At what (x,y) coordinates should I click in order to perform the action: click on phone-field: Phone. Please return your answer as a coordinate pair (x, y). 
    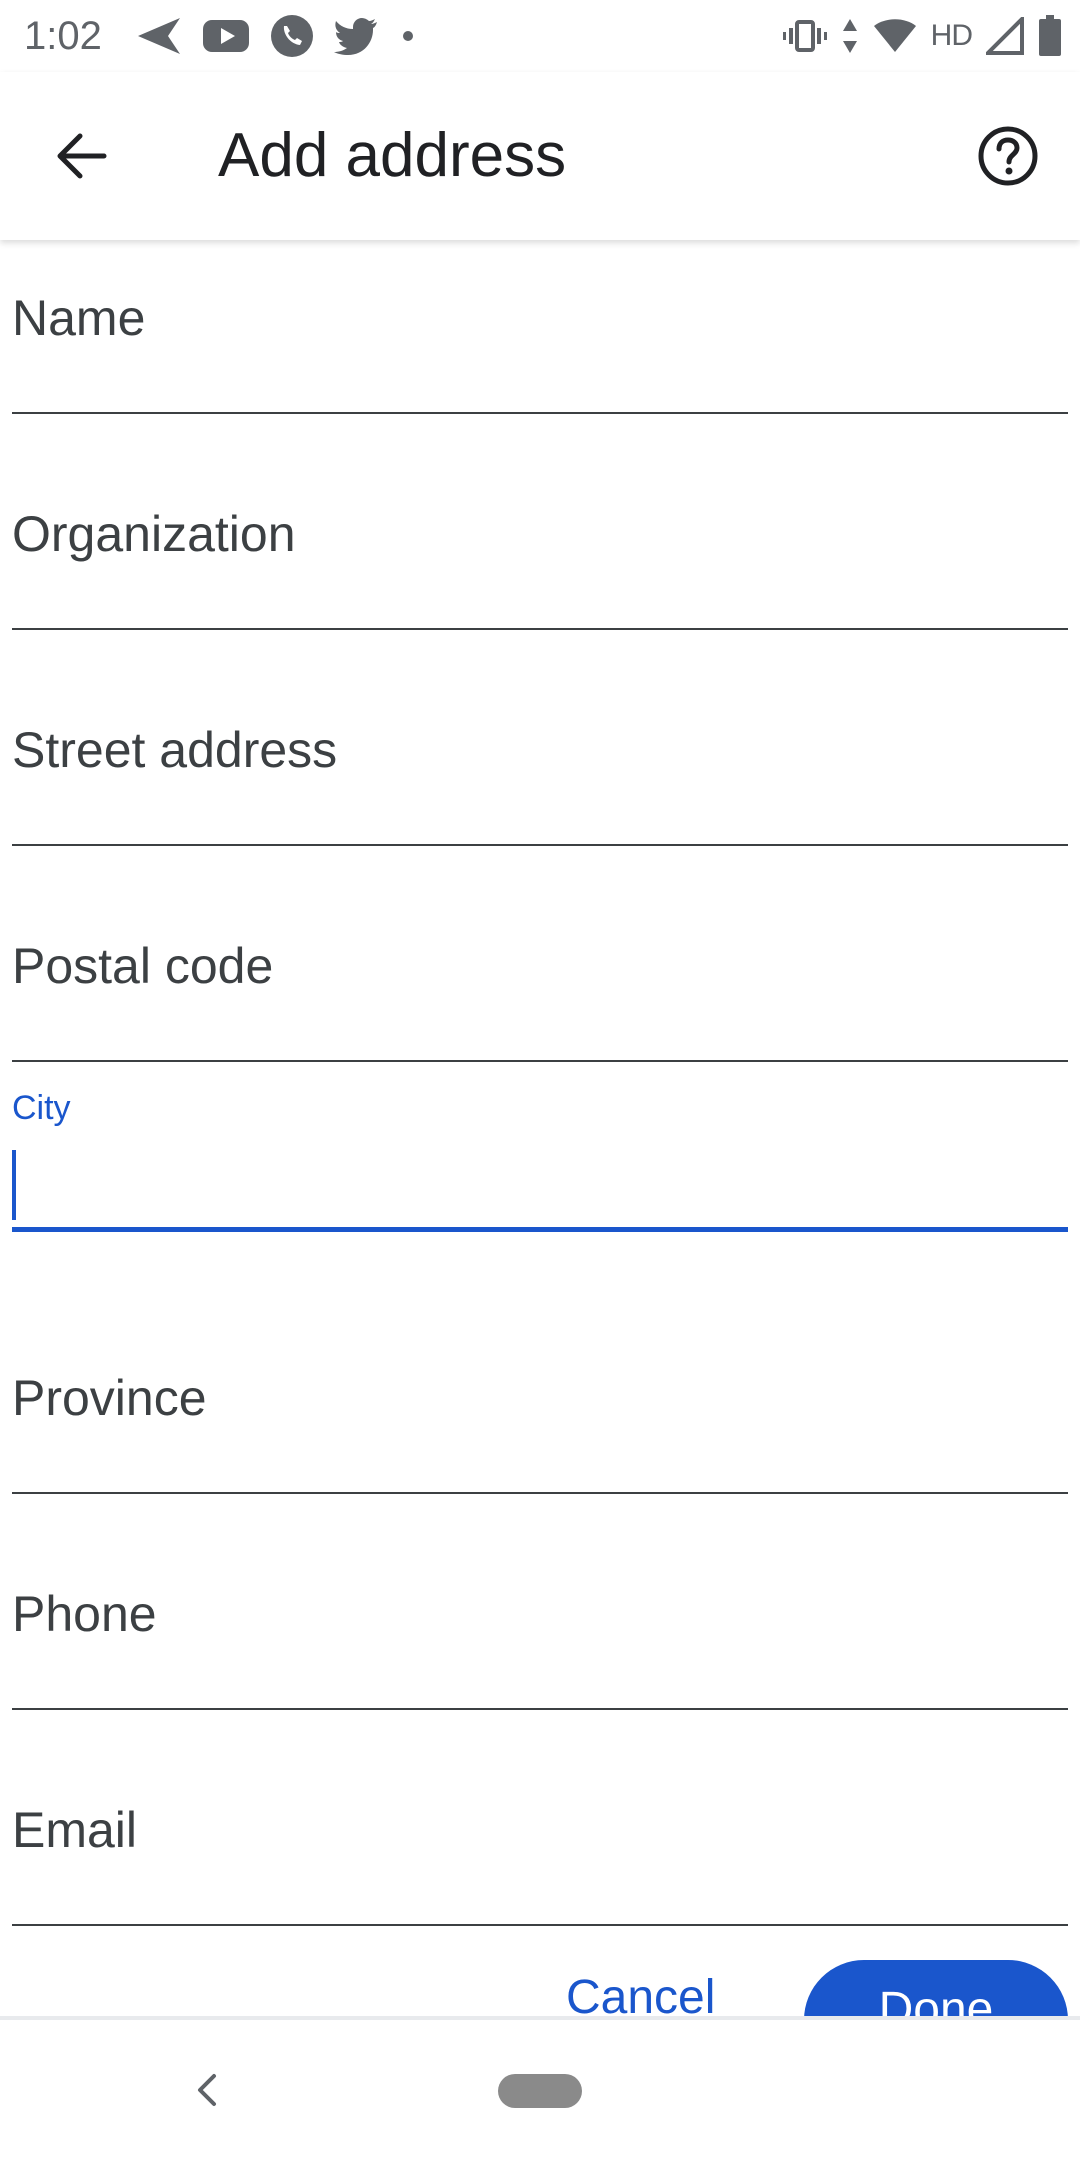
    Looking at the image, I should click on (540, 1647).